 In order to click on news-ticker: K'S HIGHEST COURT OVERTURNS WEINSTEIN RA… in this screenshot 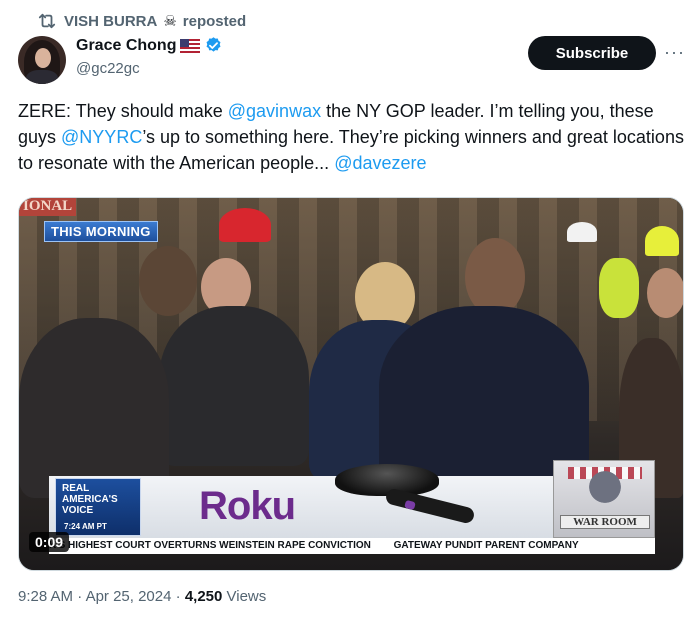, I will do `click(352, 546)`.